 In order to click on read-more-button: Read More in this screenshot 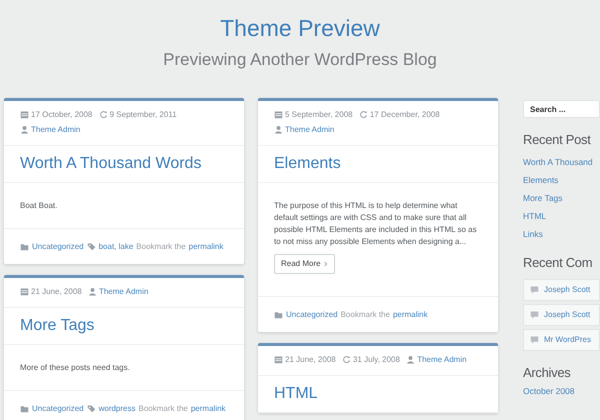, I will do `click(304, 264)`.